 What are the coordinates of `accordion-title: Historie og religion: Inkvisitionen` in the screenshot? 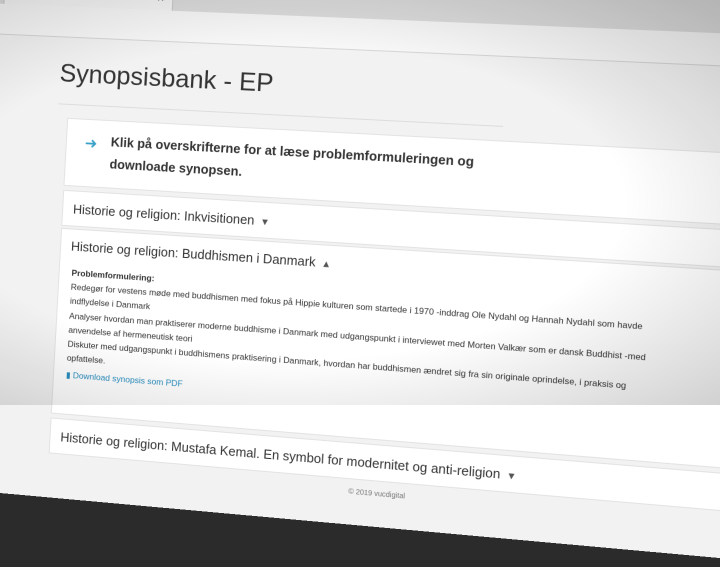 It's located at (163, 215).